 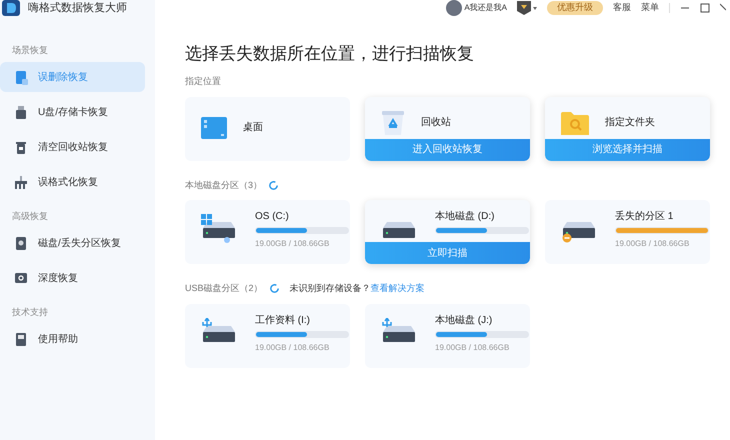 What do you see at coordinates (630, 123) in the screenshot?
I see `location-name: 指定文件夹` at bounding box center [630, 123].